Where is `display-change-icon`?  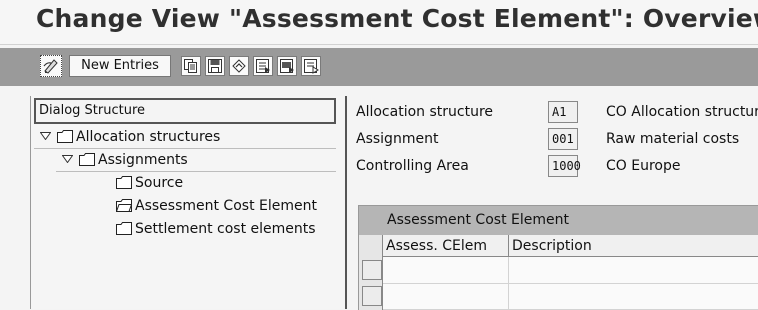
display-change-icon is located at coordinates (51, 66).